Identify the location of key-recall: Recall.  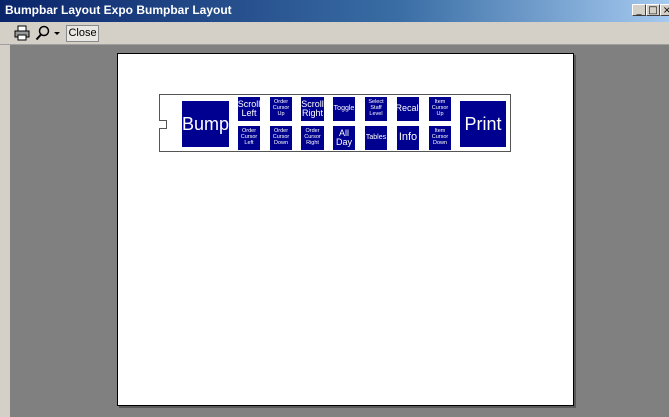
(408, 109).